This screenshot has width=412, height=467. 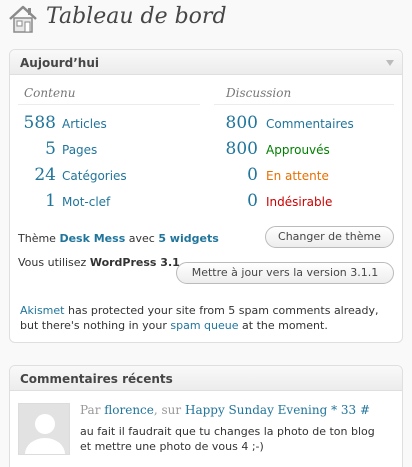 I want to click on theme-mid: avec, so click(x=141, y=238).